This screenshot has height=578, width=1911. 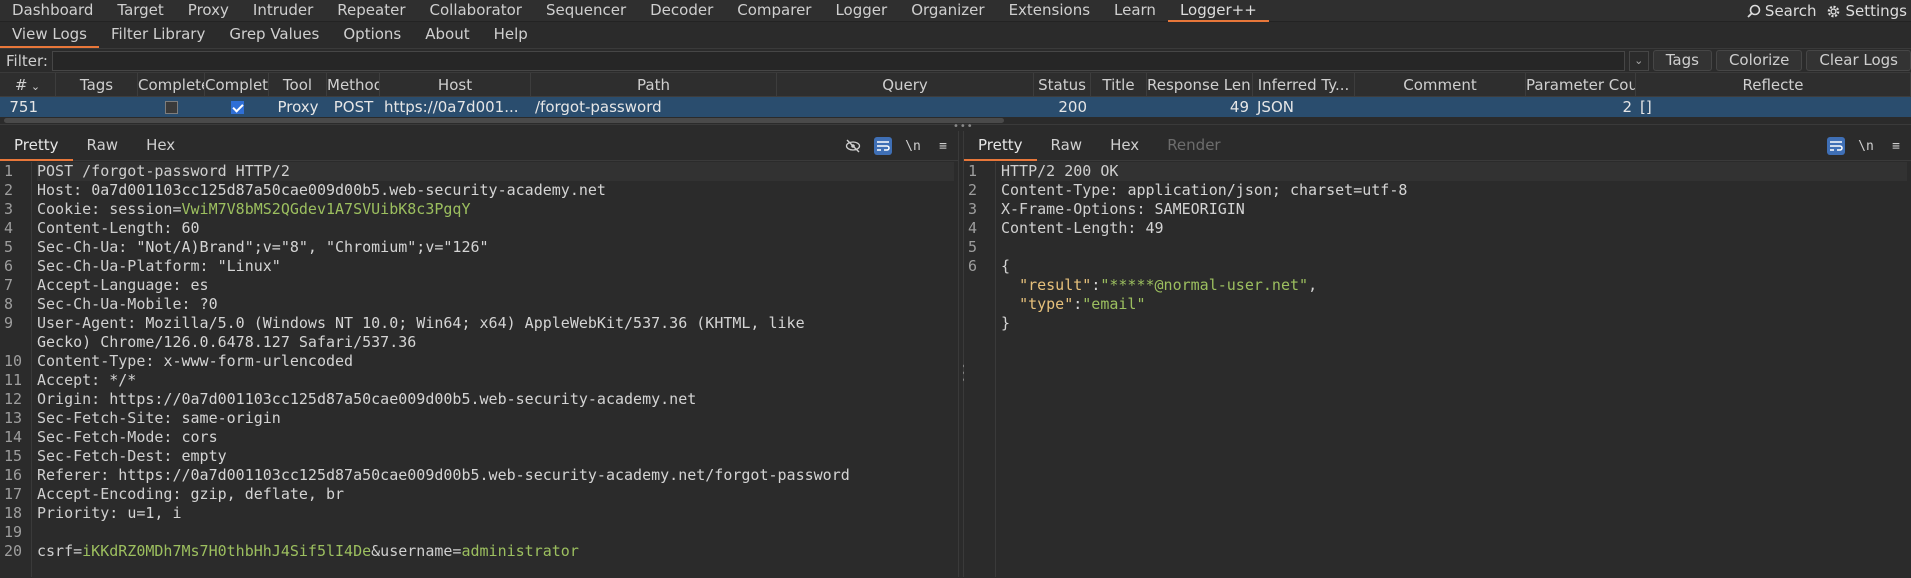 What do you see at coordinates (447, 35) in the screenshot?
I see `subtab-about: About` at bounding box center [447, 35].